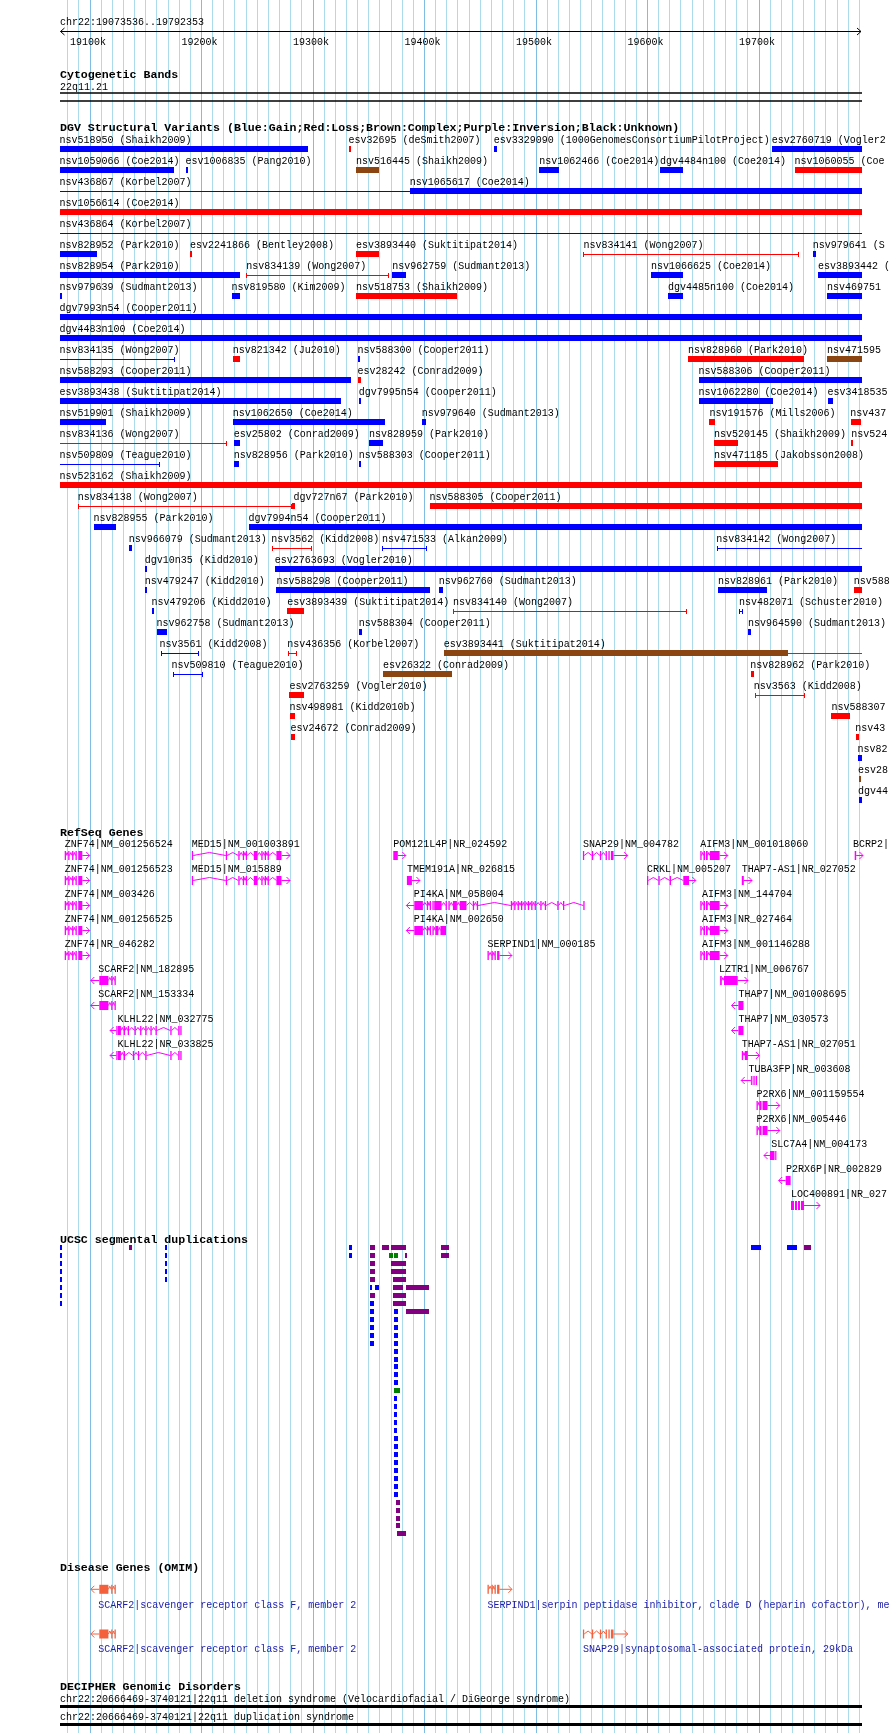 This screenshot has width=890, height=1733. What do you see at coordinates (853, 350) in the screenshot?
I see `variant-label: nsv471595` at bounding box center [853, 350].